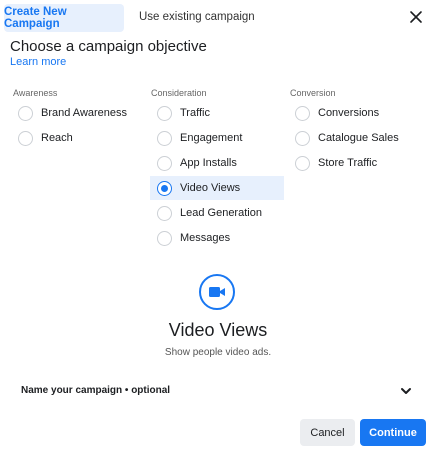  I want to click on objective-lead-generation: Lead Generation, so click(217, 213).